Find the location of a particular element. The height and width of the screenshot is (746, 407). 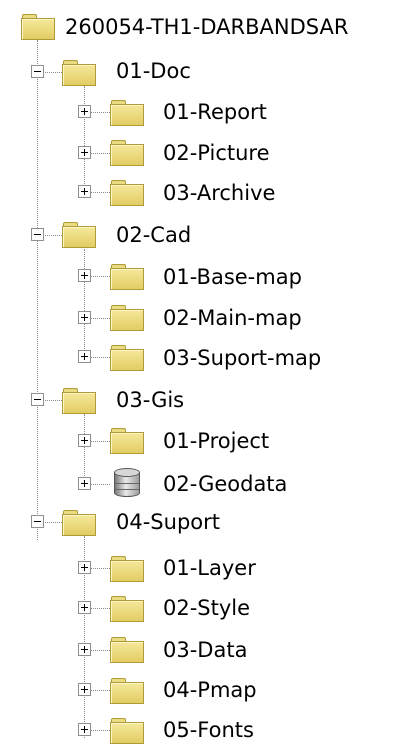

tree-node-label: 02-Main-map is located at coordinates (232, 318).